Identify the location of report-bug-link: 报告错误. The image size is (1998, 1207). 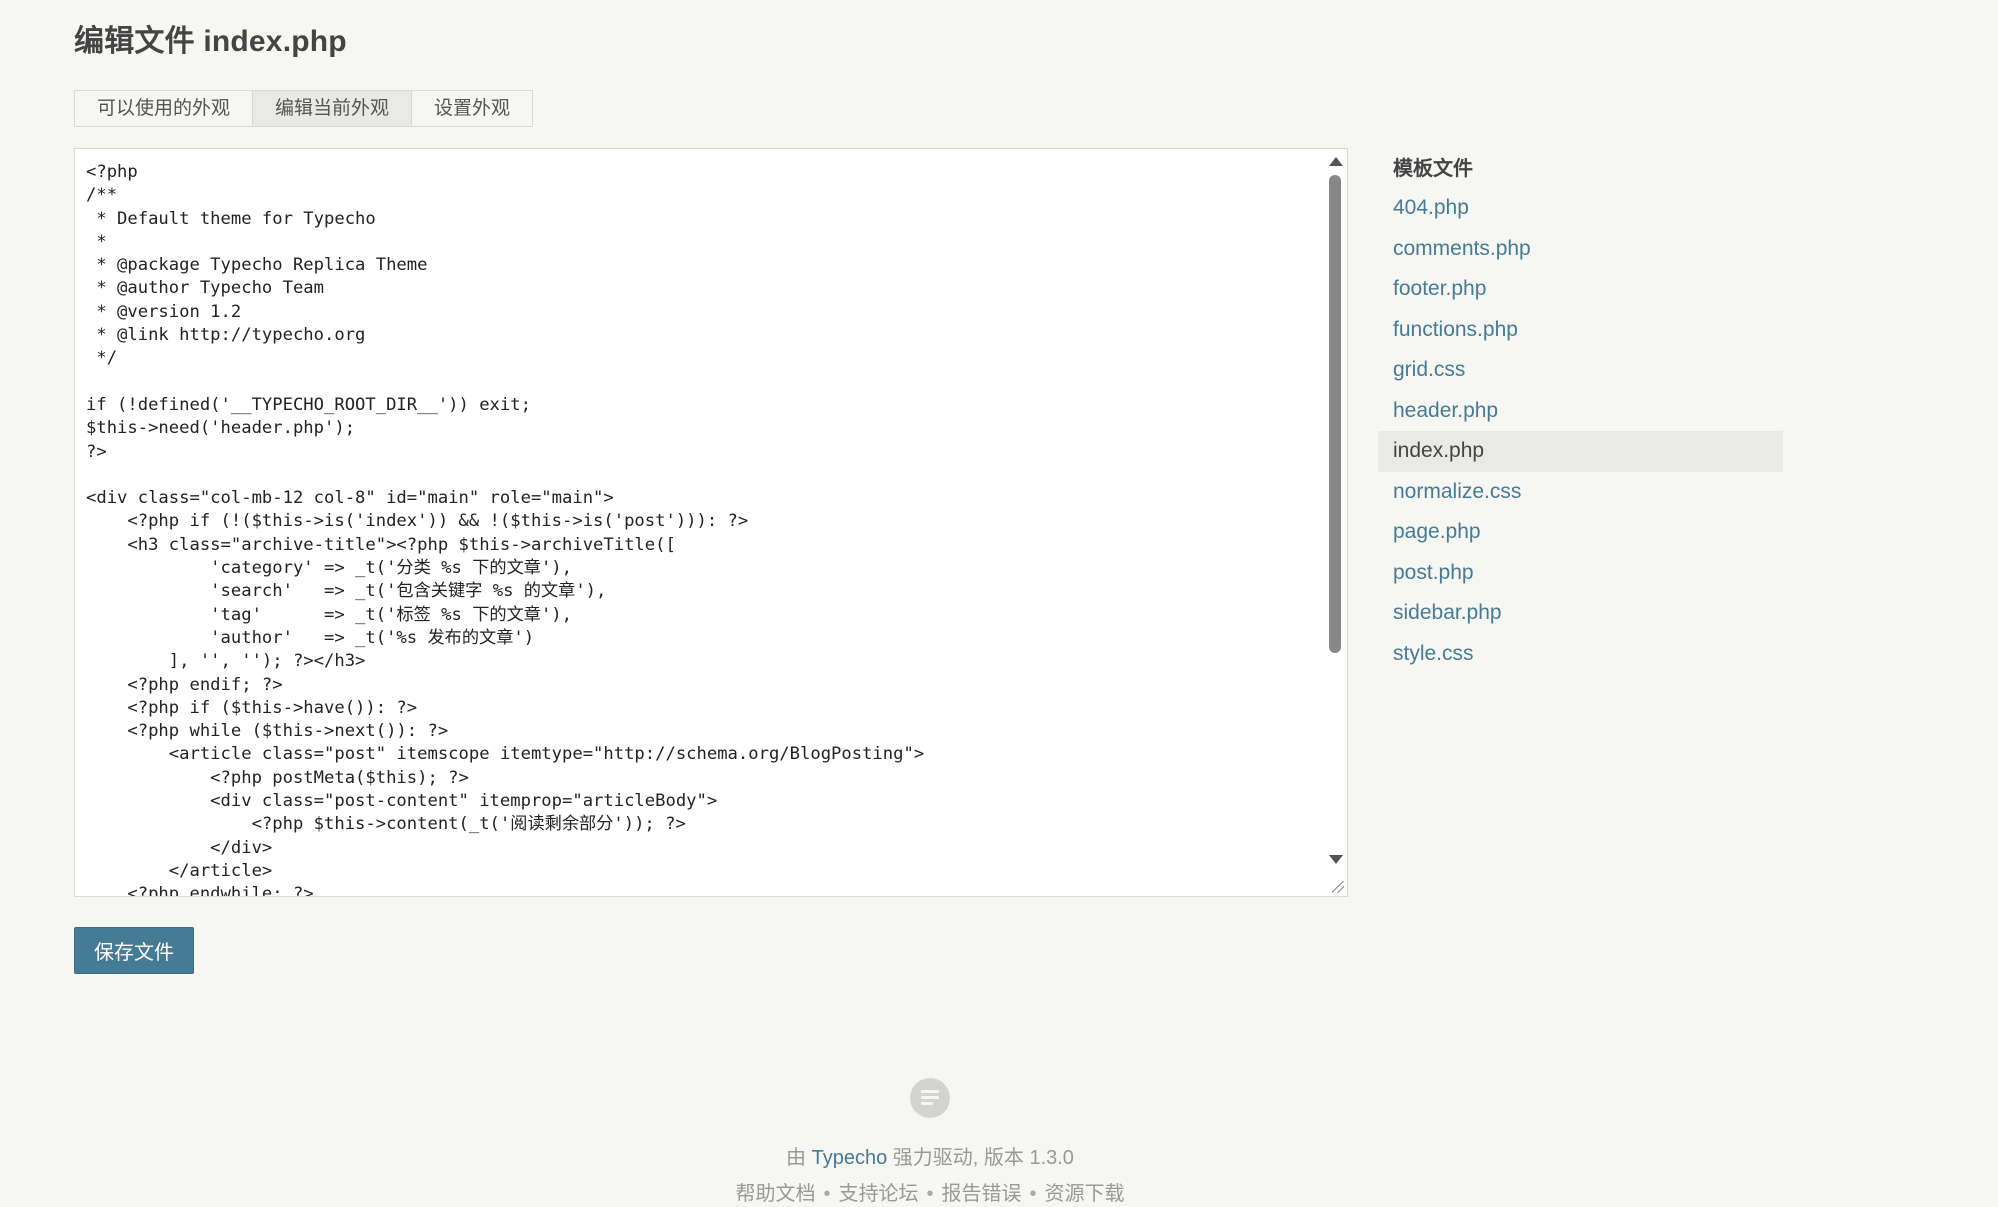
(982, 1194).